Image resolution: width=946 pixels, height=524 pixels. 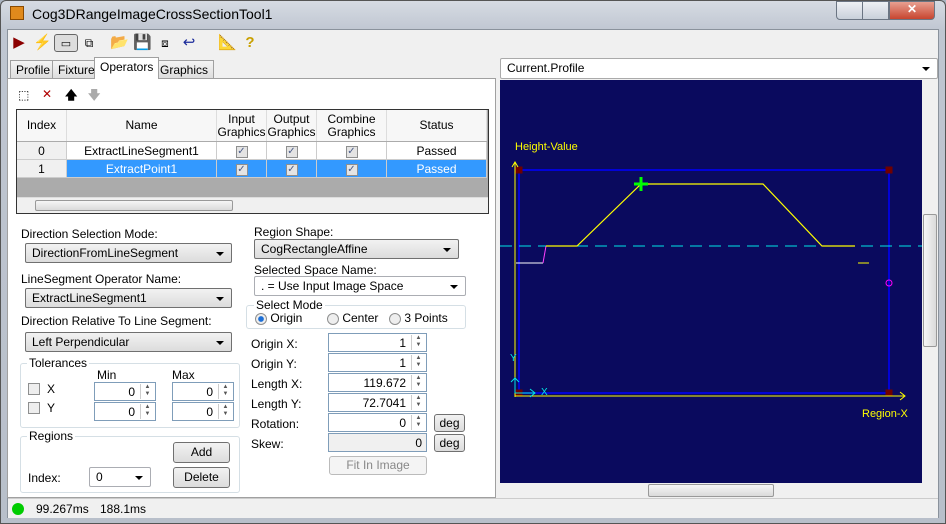 What do you see at coordinates (377, 362) in the screenshot?
I see `origin-y-spinner: 1 ▲ ▼` at bounding box center [377, 362].